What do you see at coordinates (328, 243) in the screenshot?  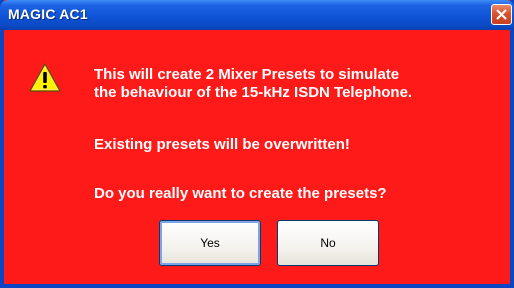 I see `no-button: No` at bounding box center [328, 243].